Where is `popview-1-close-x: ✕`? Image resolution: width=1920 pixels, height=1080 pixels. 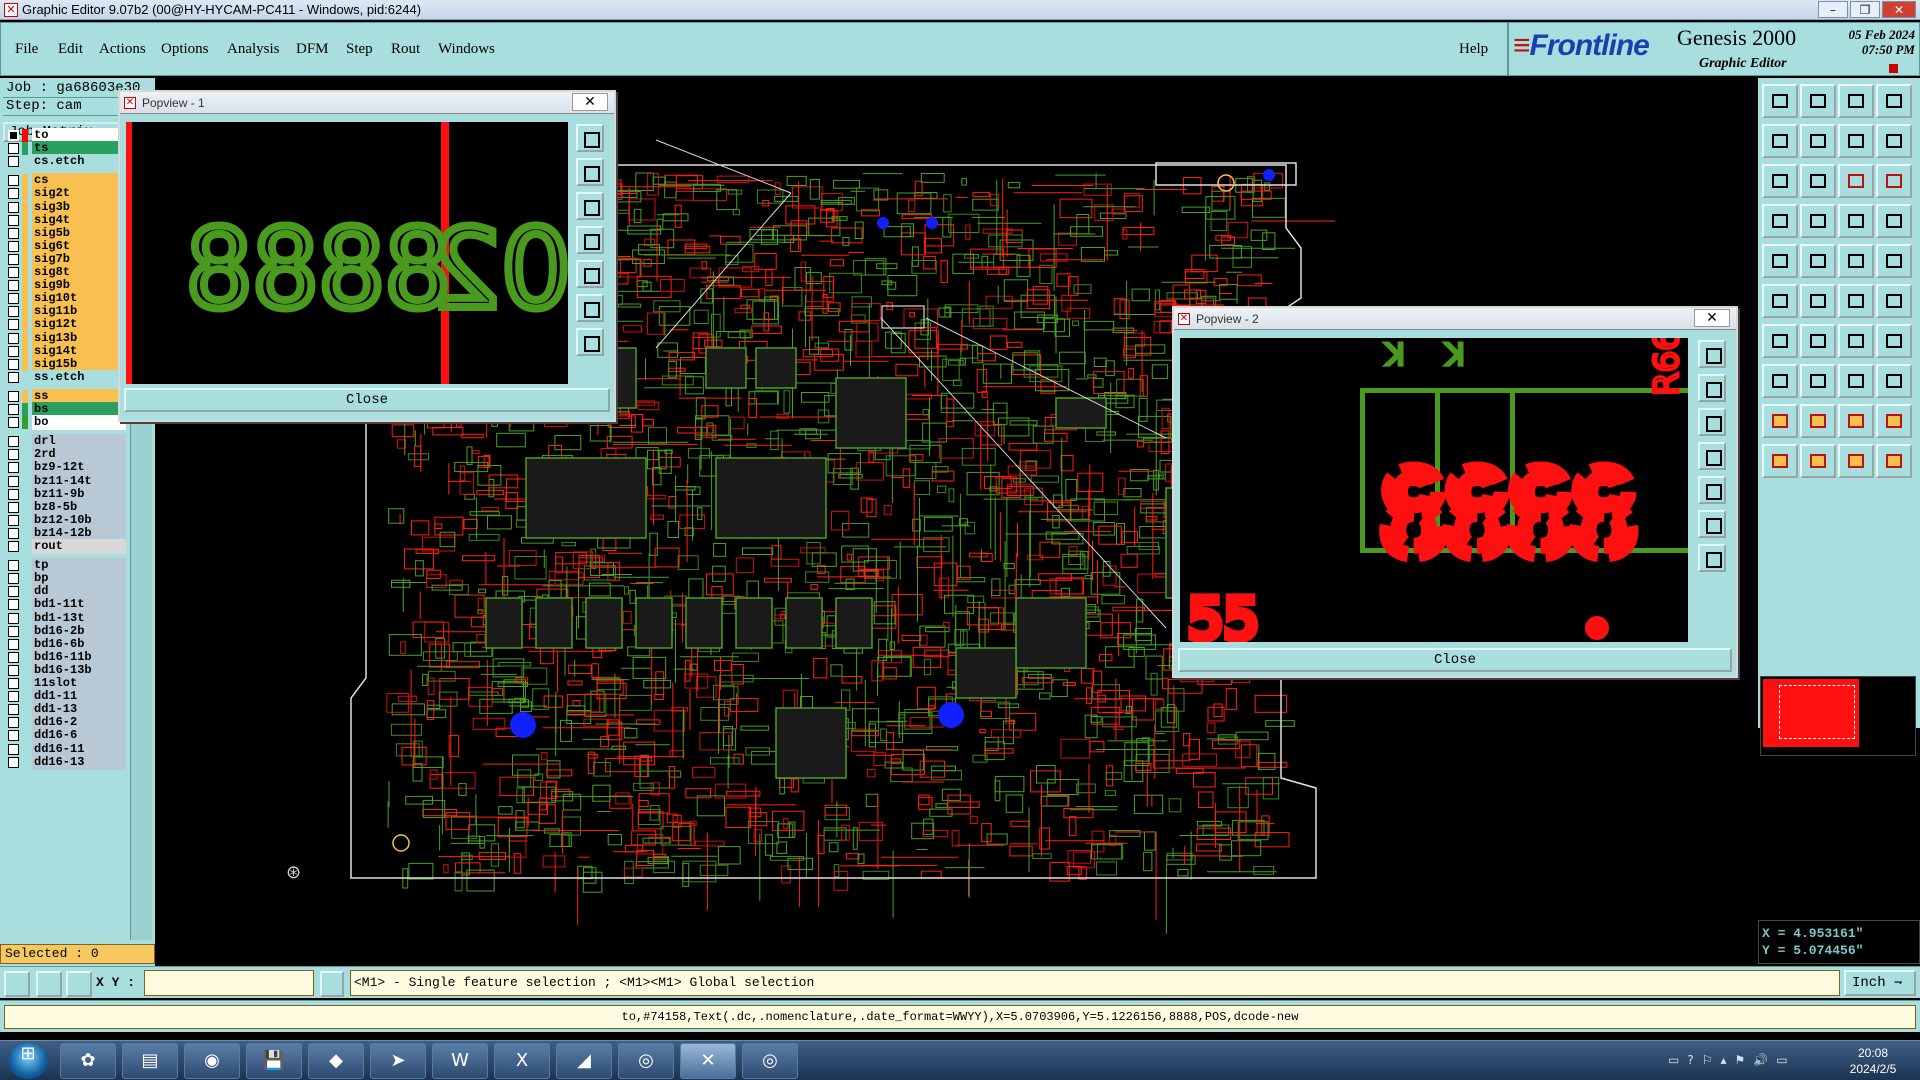 popview-1-close-x: ✕ is located at coordinates (590, 102).